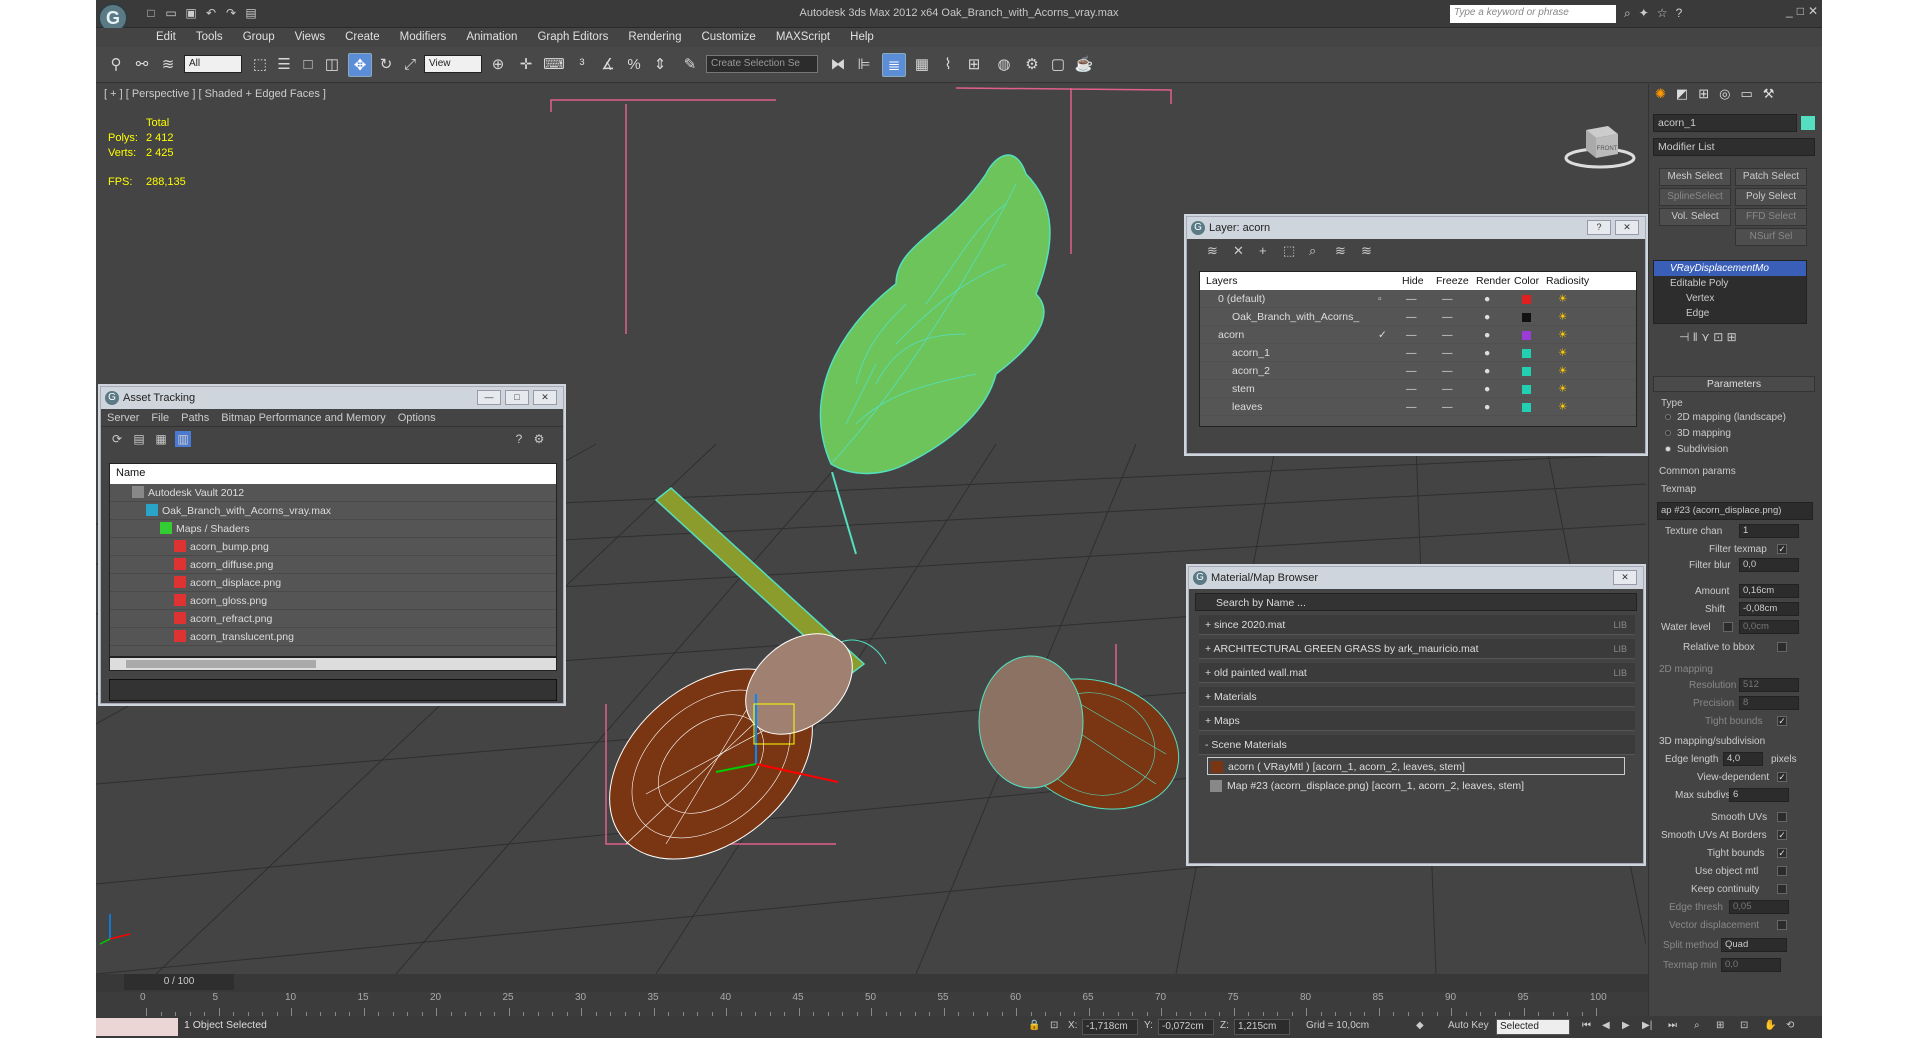 This screenshot has height=1038, width=1920. I want to click on select-rotate-icon: ↻, so click(386, 65).